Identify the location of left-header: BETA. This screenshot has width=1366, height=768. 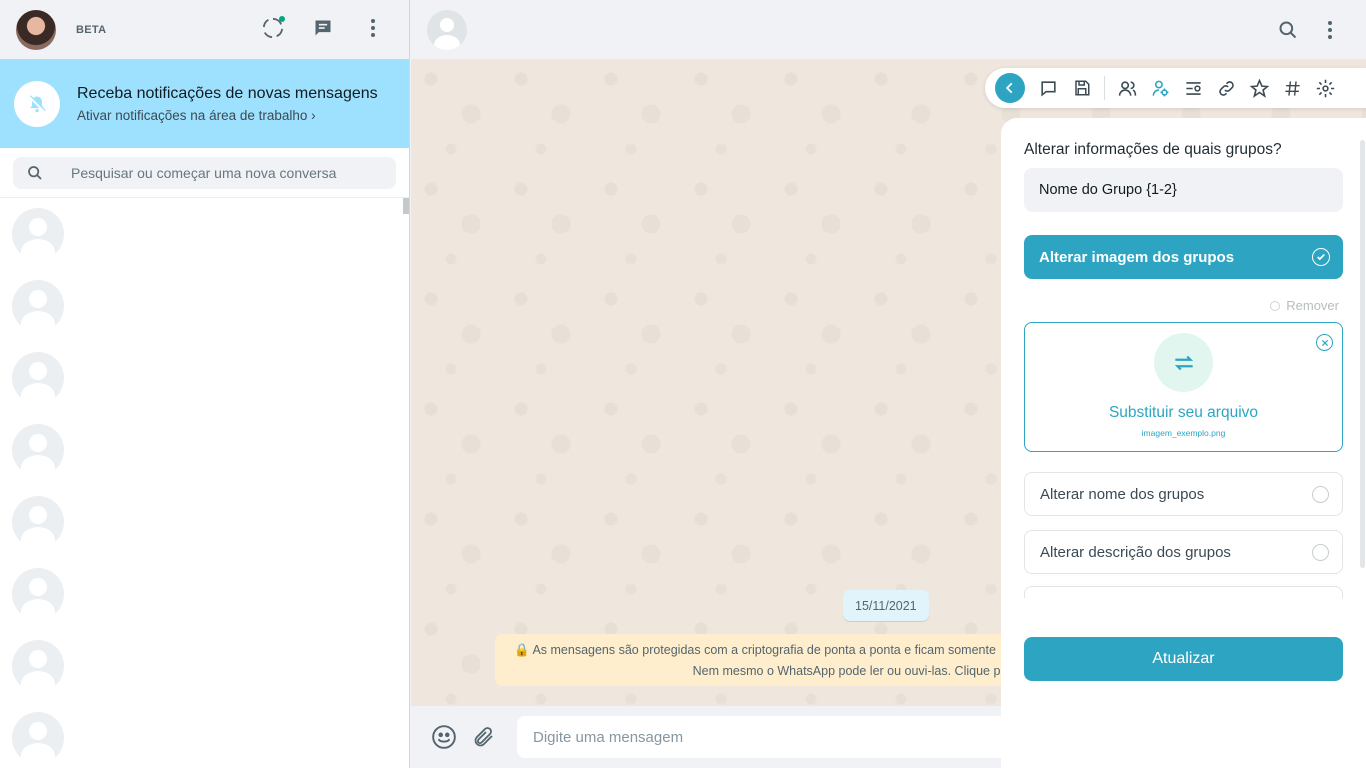
(204, 29).